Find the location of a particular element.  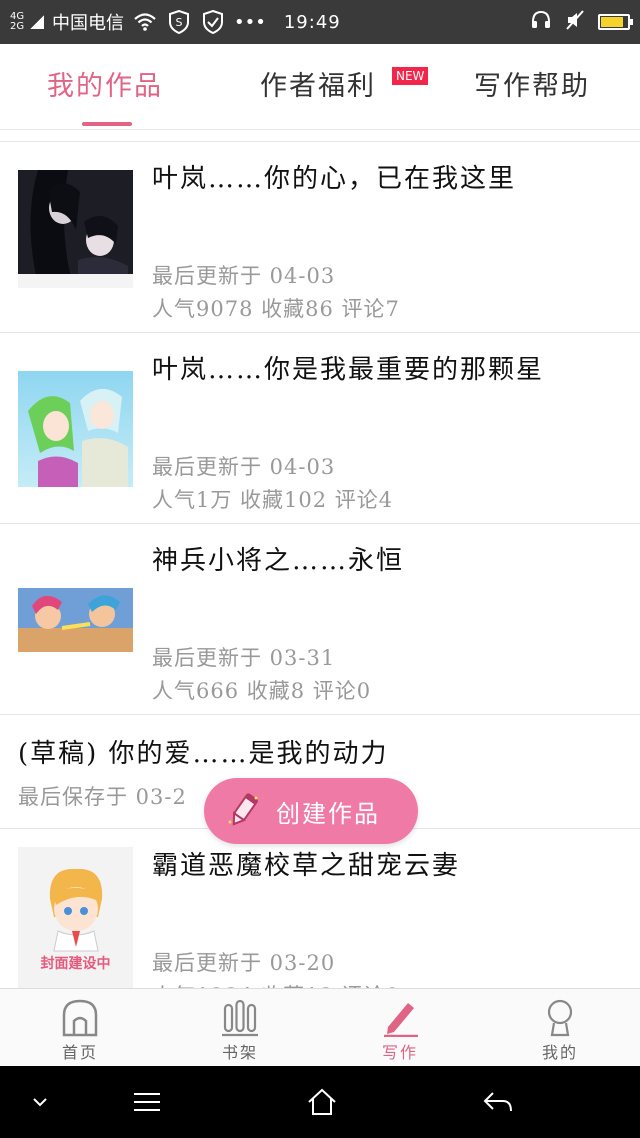

nav-home: 首页 is located at coordinates (80, 1028).